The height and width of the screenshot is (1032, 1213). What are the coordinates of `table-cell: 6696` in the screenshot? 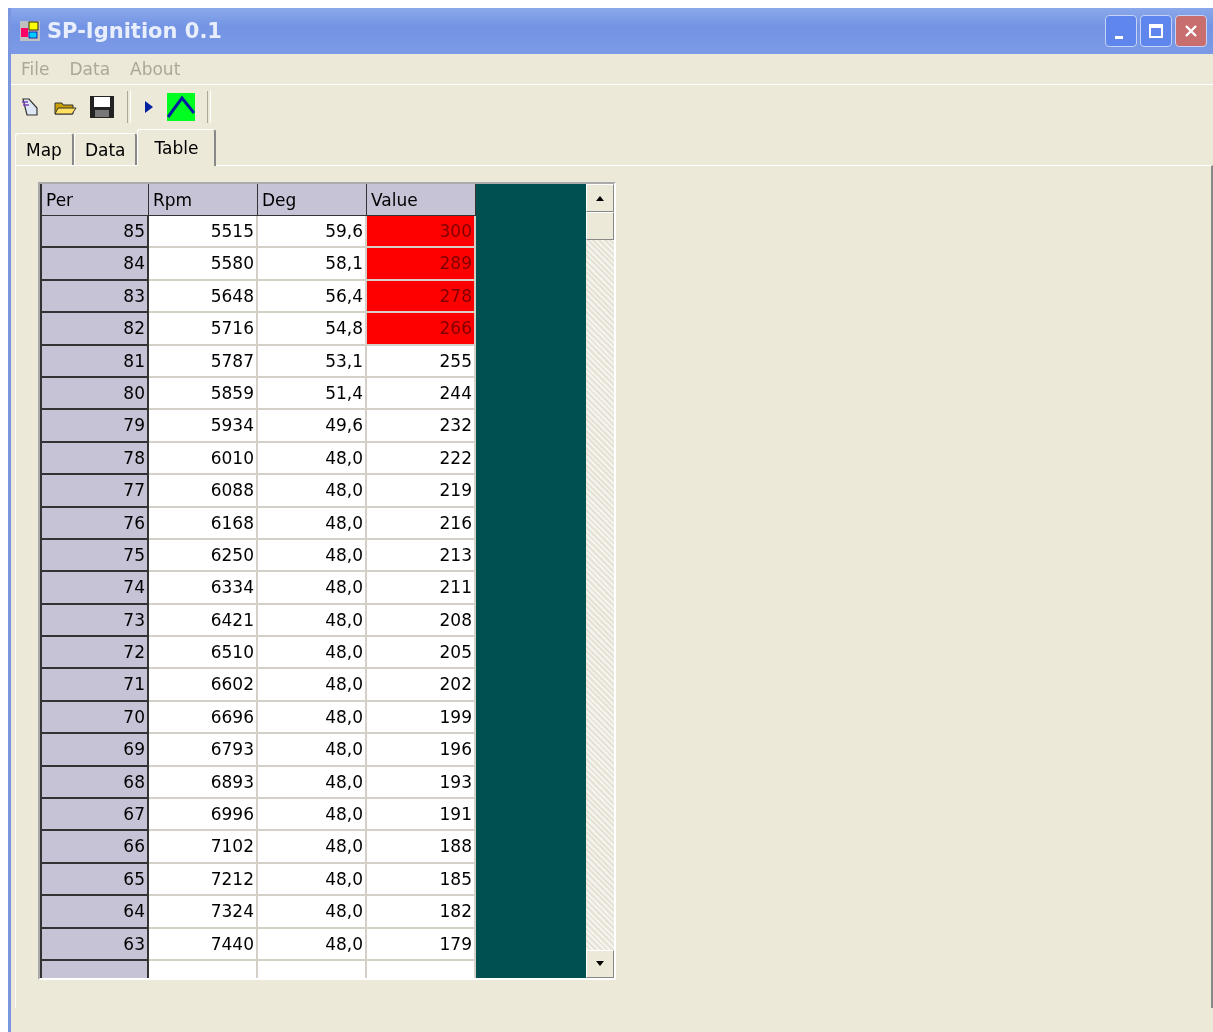 It's located at (203, 718).